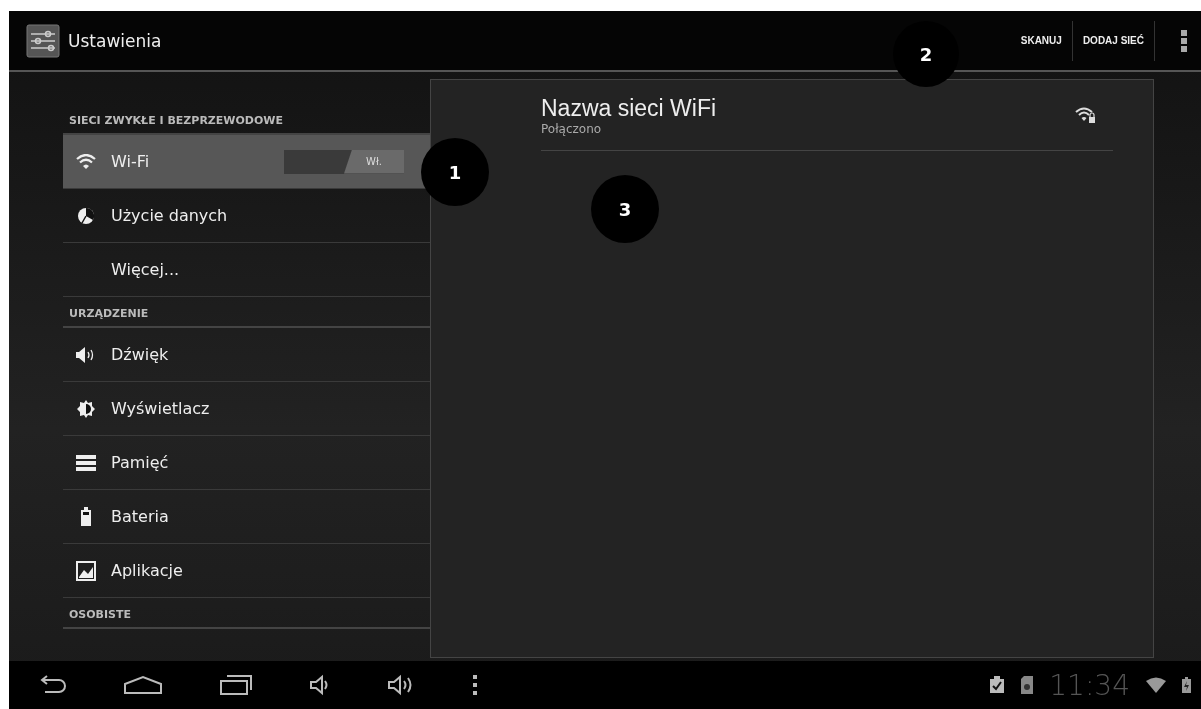 The height and width of the screenshot is (709, 1201). What do you see at coordinates (1089, 685) in the screenshot?
I see `clock-time: 11:34` at bounding box center [1089, 685].